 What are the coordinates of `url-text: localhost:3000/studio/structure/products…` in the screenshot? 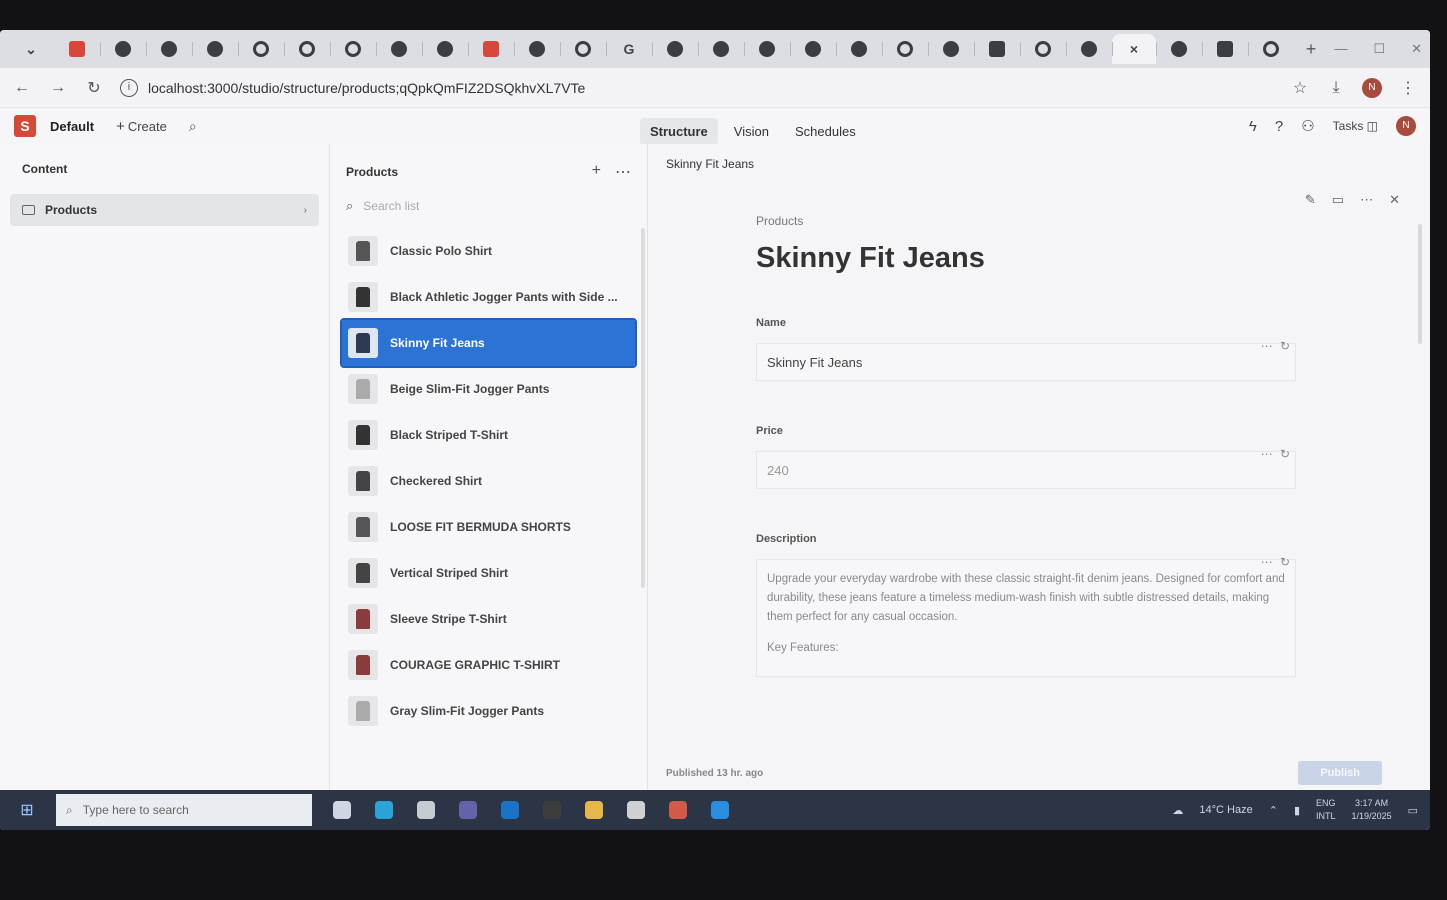 It's located at (366, 88).